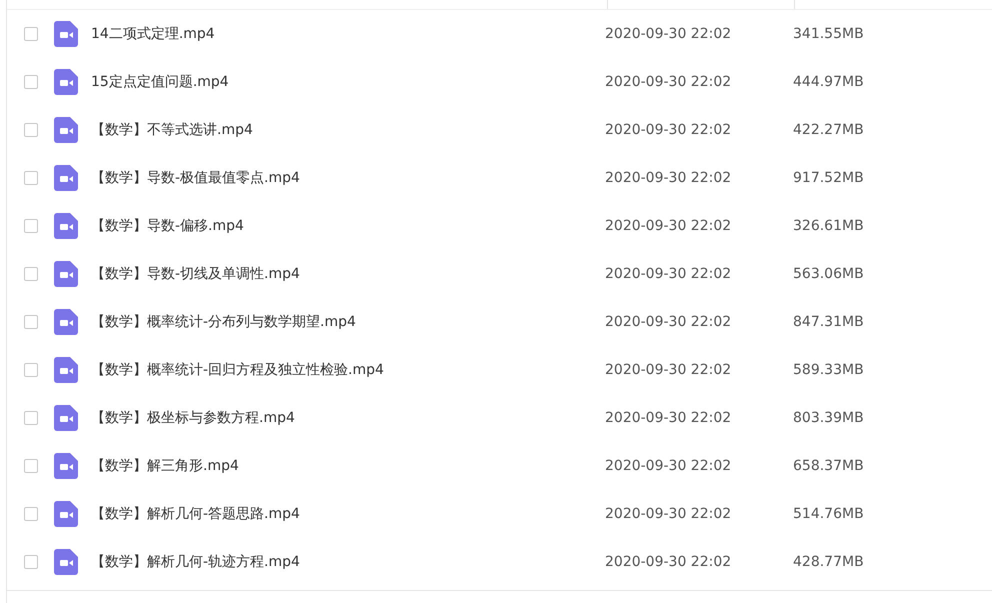 The height and width of the screenshot is (603, 992). I want to click on file-size: 341.55MB, so click(828, 34).